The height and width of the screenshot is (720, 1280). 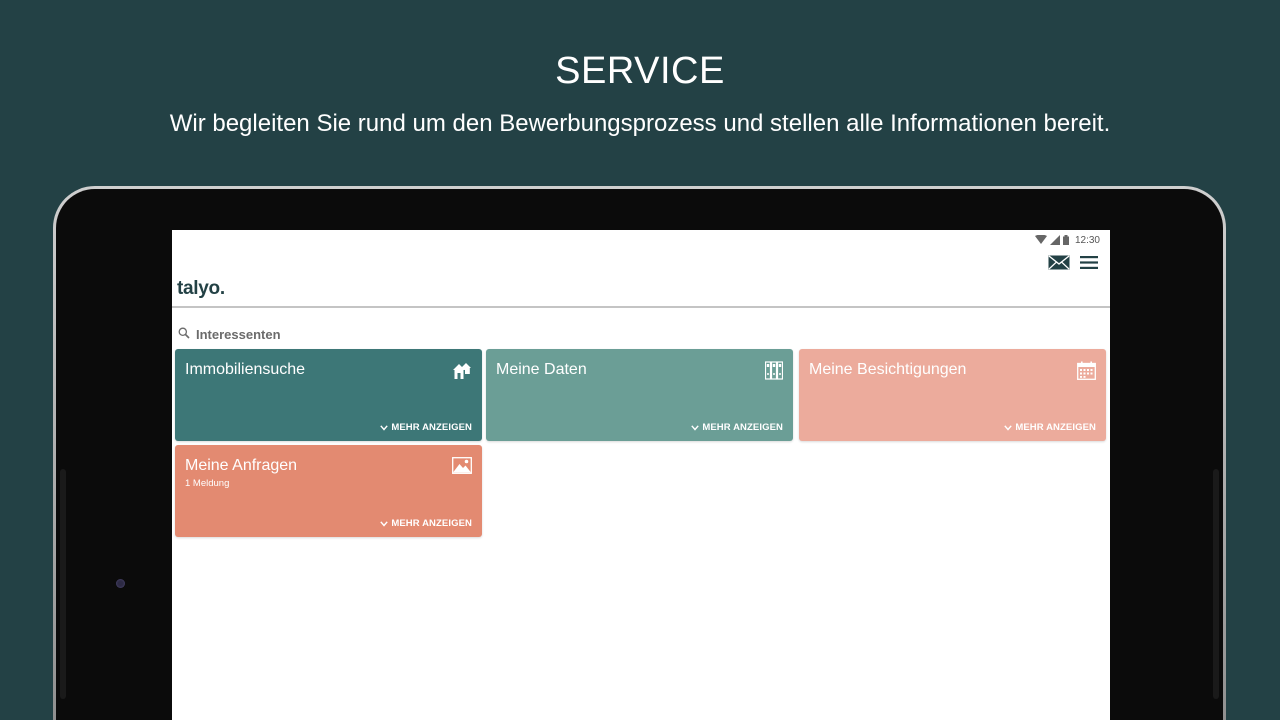 I want to click on tile-meine-besichtigungen: Meine Besichtigungen MEHR ANZEIGEN, so click(x=952, y=395).